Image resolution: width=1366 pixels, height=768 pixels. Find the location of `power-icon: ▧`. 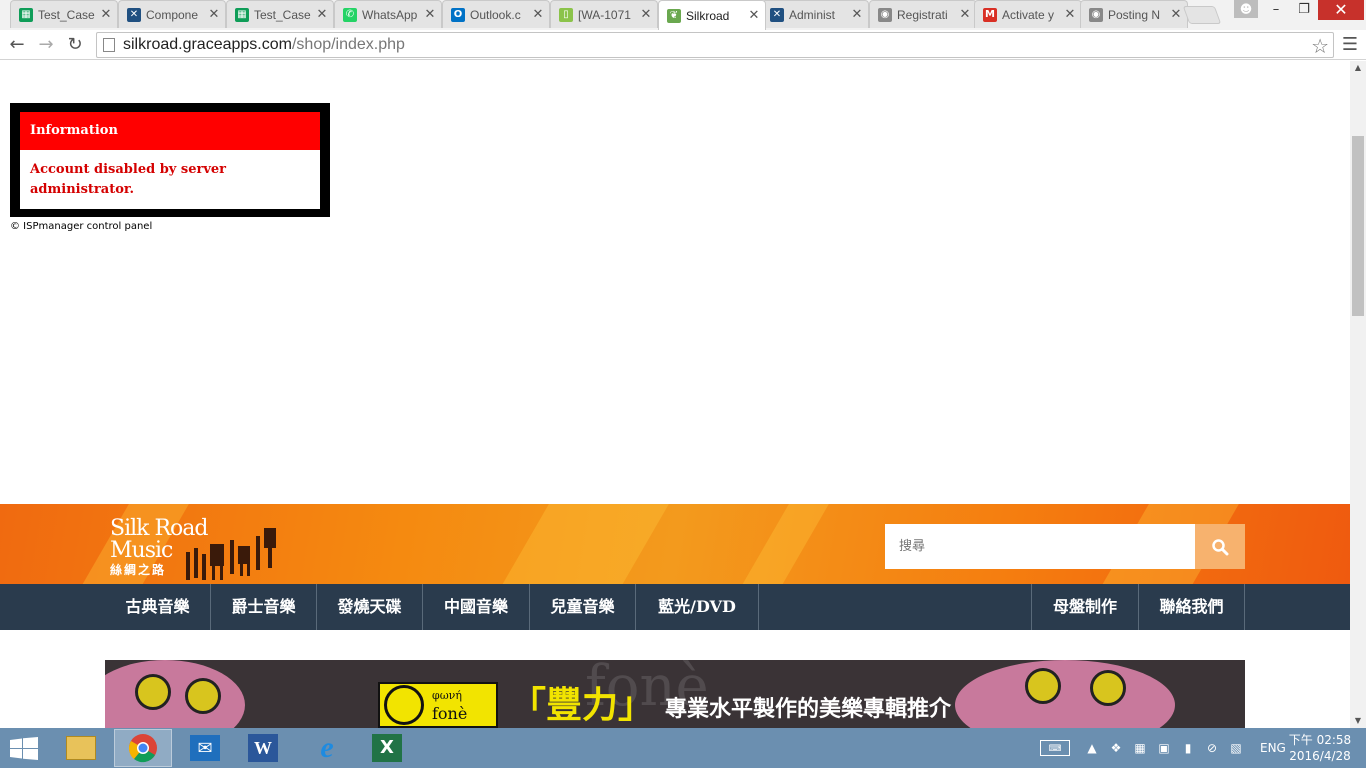

power-icon: ▧ is located at coordinates (1236, 748).